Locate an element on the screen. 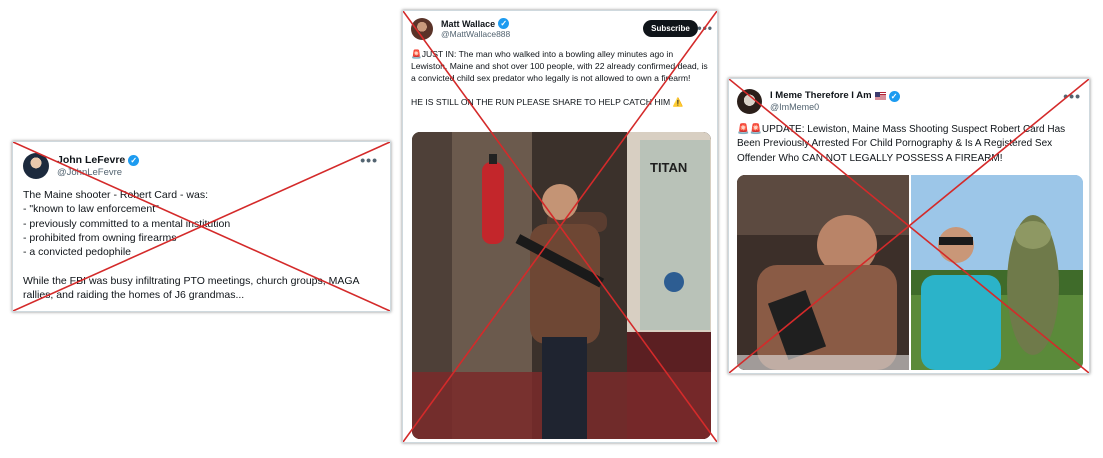 The width and height of the screenshot is (1103, 458). tweet-header: John LeFevre ✓ @JohnLeFevre is located at coordinates (81, 166).